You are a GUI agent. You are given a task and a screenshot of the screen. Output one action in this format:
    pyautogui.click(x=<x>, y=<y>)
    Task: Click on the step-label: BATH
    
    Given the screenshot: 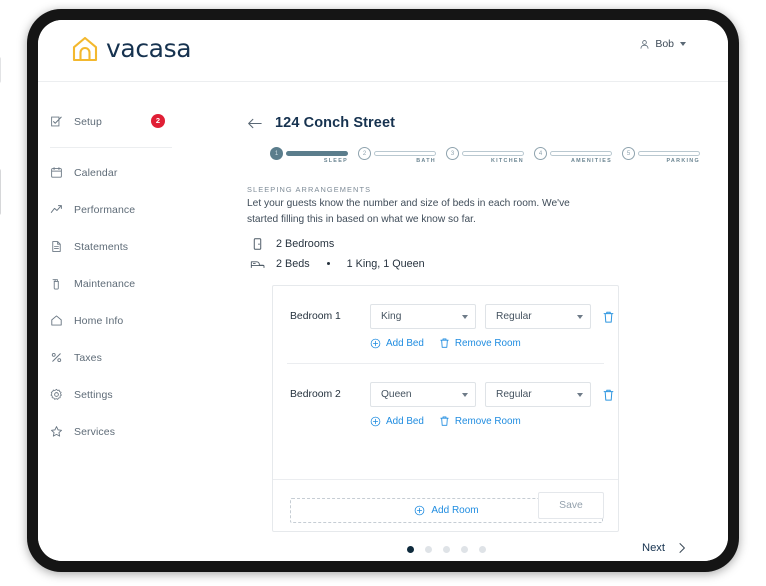 What is the action you would take?
    pyautogui.click(x=426, y=161)
    